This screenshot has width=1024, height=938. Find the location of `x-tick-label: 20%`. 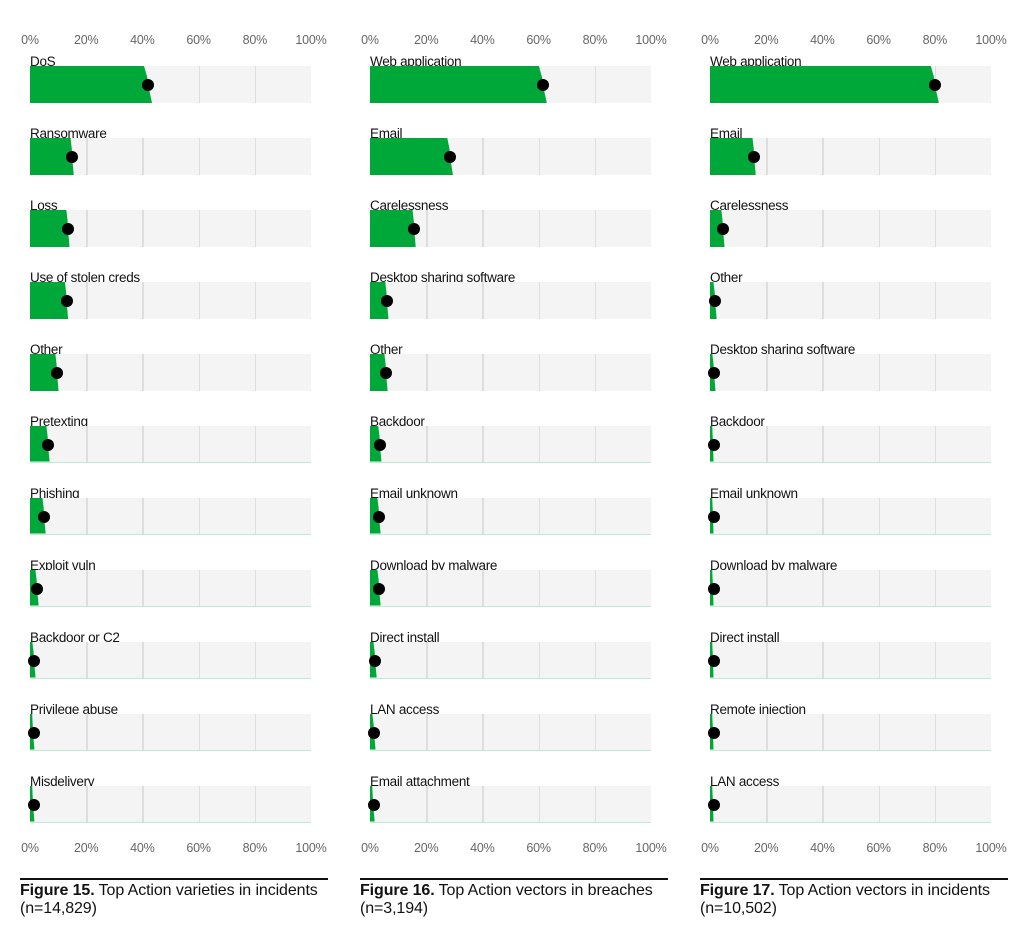

x-tick-label: 20% is located at coordinates (766, 40).